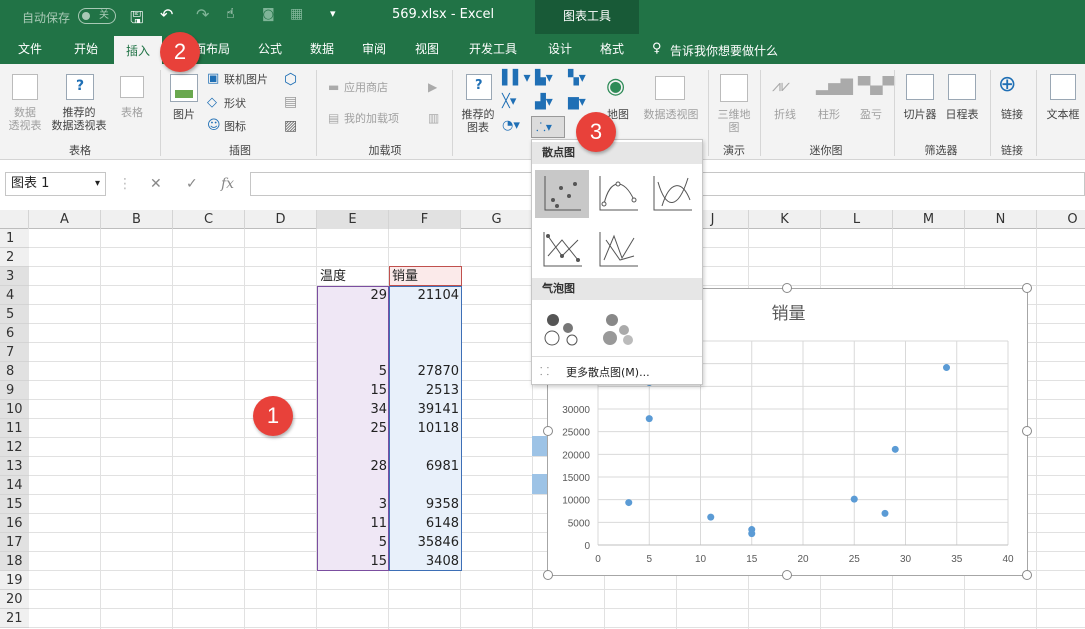 The image size is (1085, 629). I want to click on autosave-toggle: 关, so click(97, 16).